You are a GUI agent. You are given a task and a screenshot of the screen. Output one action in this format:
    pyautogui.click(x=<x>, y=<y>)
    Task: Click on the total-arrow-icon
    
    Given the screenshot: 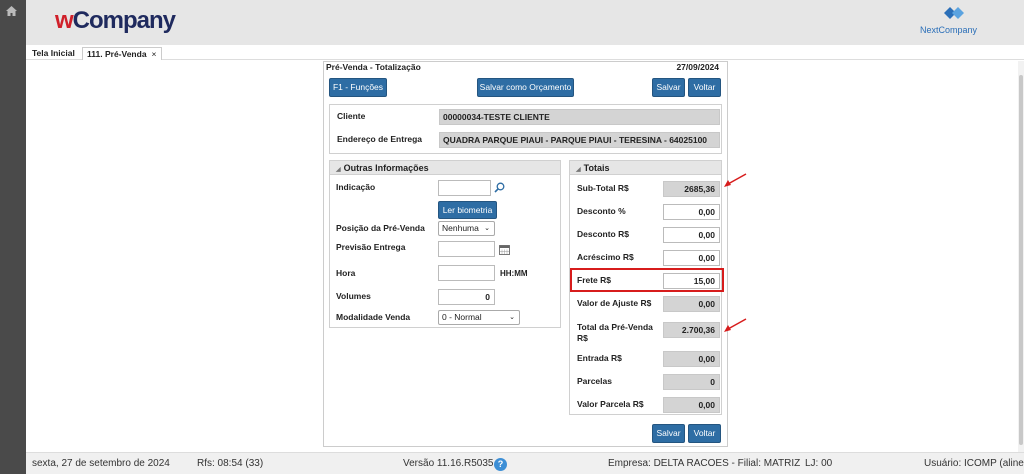 What is the action you would take?
    pyautogui.click(x=735, y=325)
    